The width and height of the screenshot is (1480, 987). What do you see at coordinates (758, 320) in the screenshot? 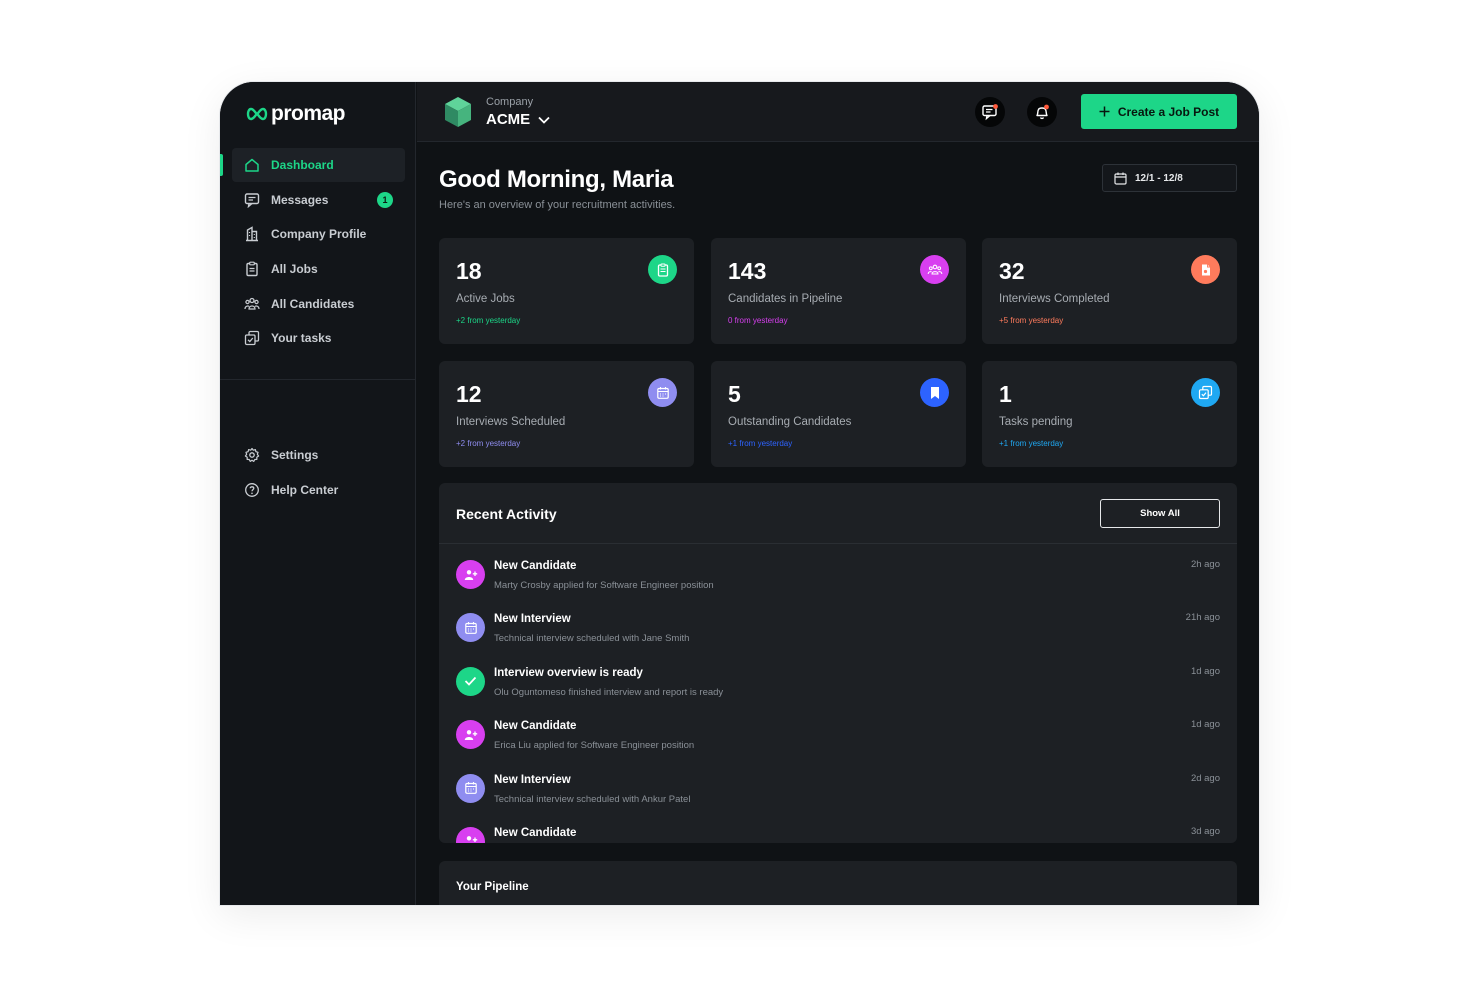
I see `stat-delta: 0 from yesterday` at bounding box center [758, 320].